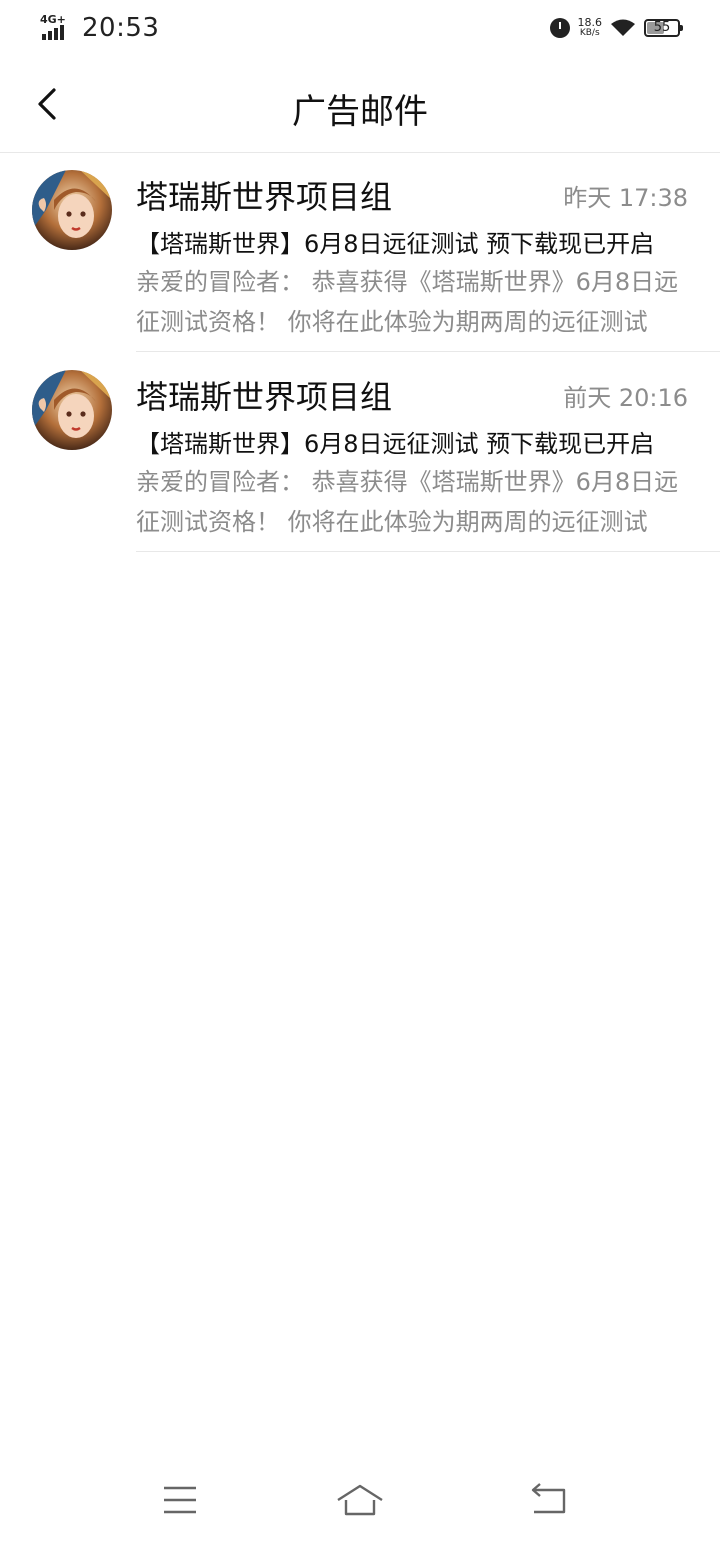 Image resolution: width=720 pixels, height=1544 pixels. I want to click on mail-time: 昨天 17:38, so click(625, 198).